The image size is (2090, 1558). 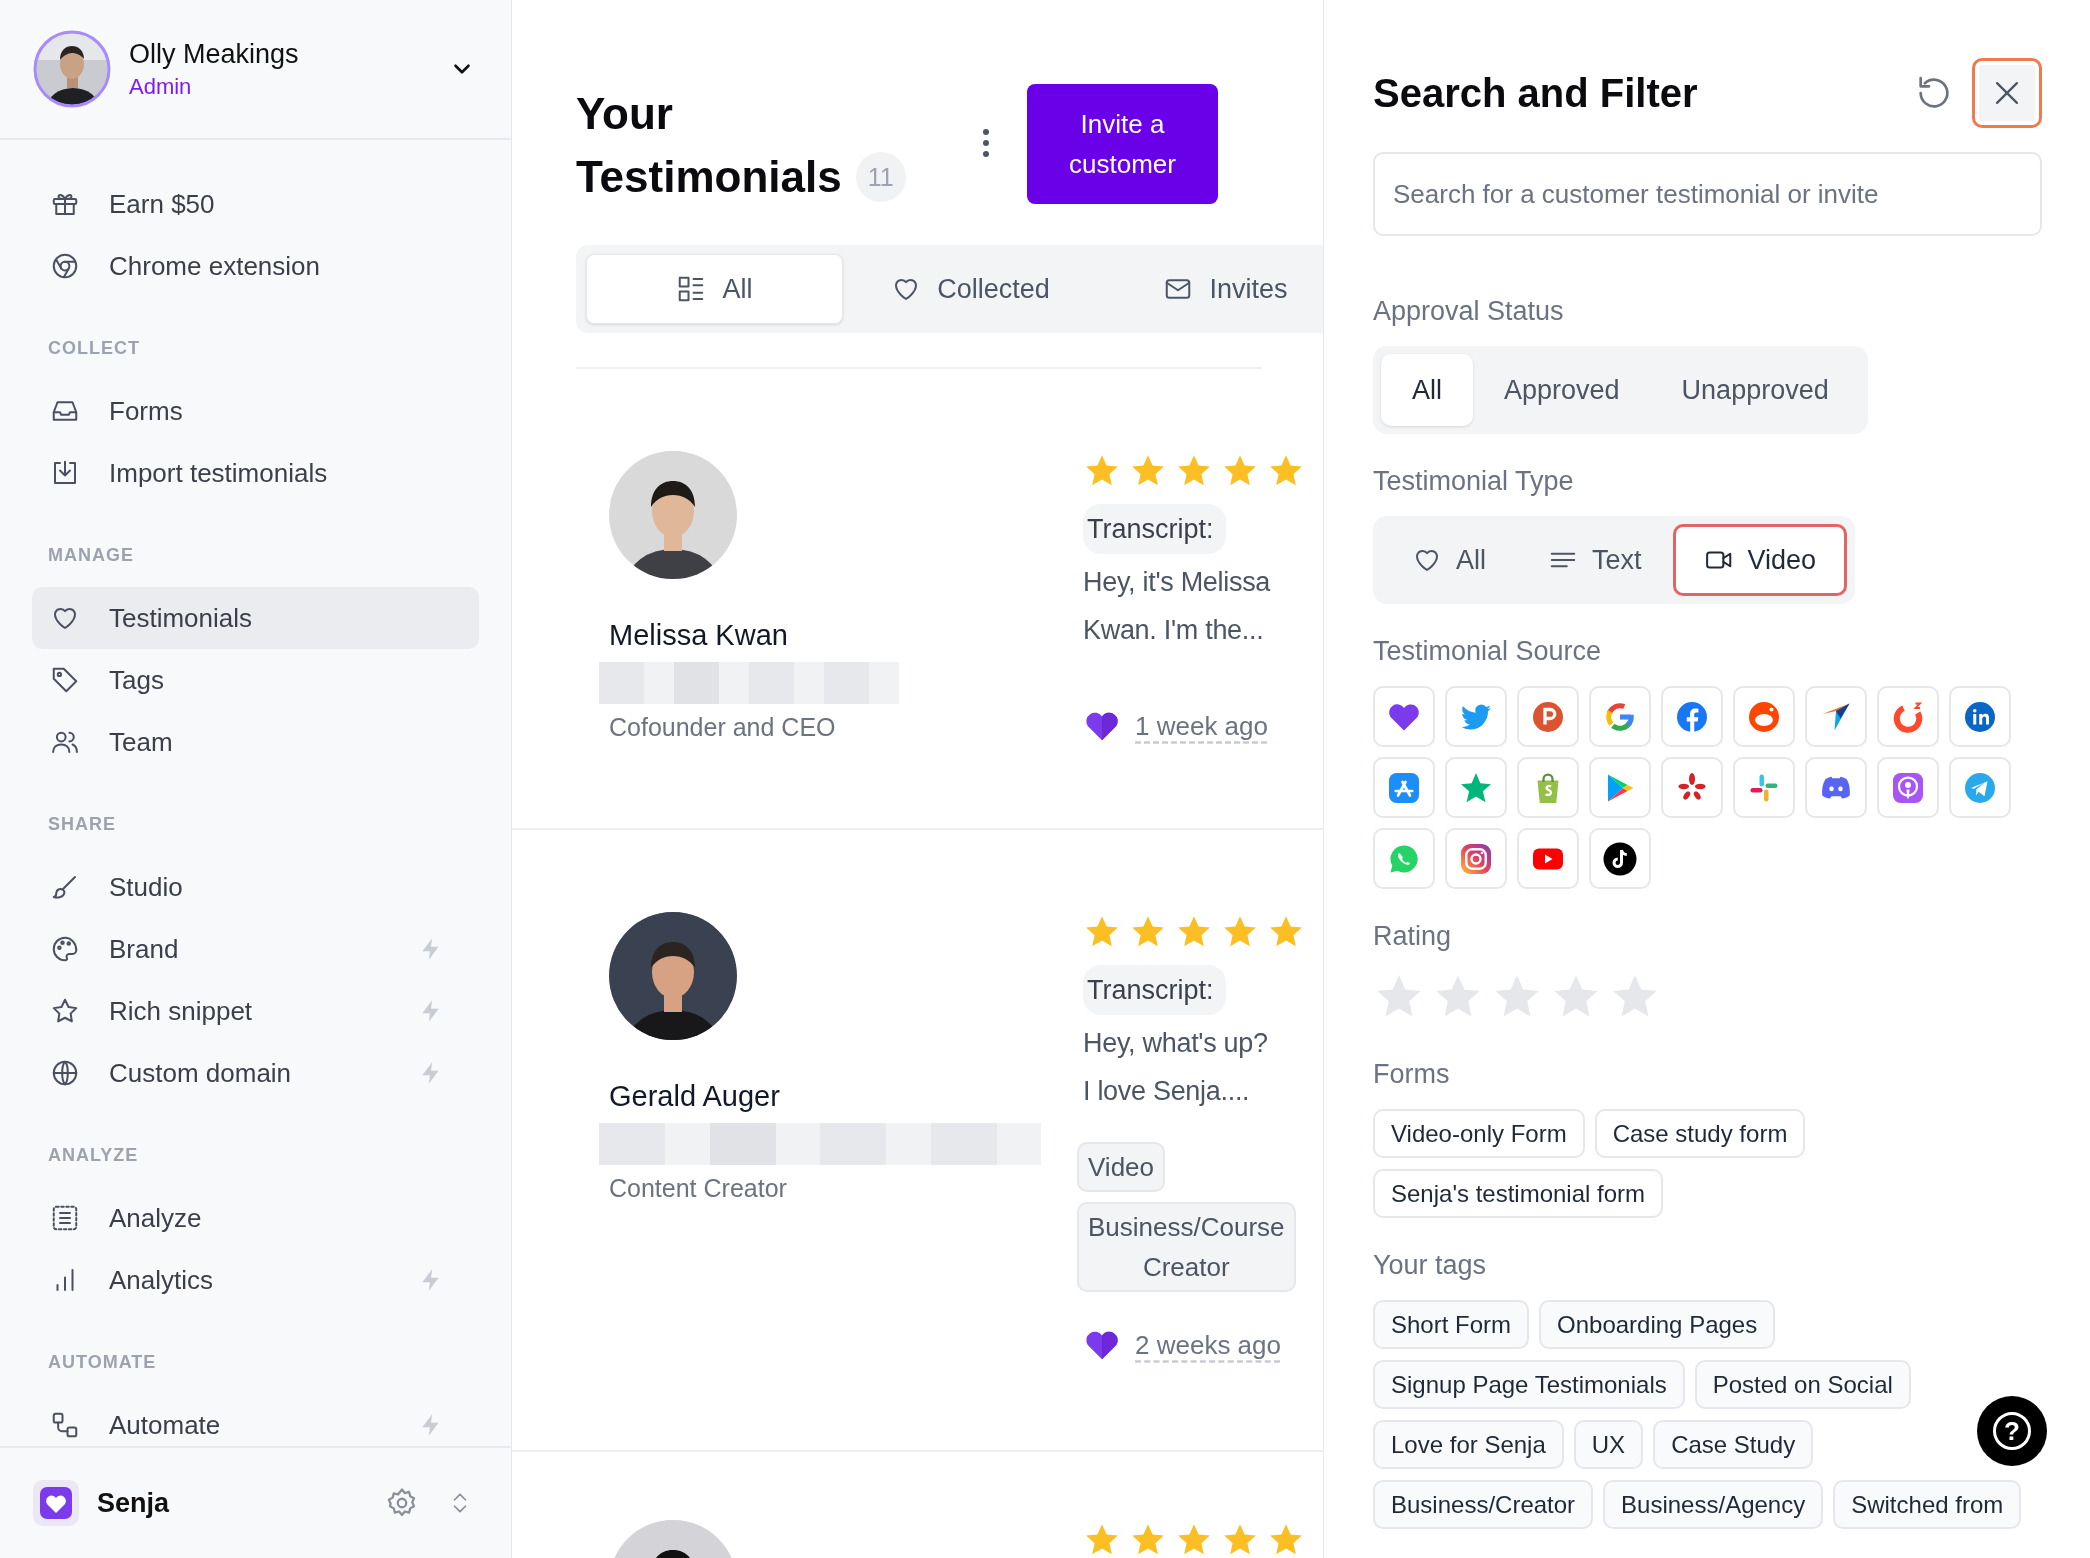 What do you see at coordinates (709, 145) in the screenshot?
I see `page-title: Your Testimonials` at bounding box center [709, 145].